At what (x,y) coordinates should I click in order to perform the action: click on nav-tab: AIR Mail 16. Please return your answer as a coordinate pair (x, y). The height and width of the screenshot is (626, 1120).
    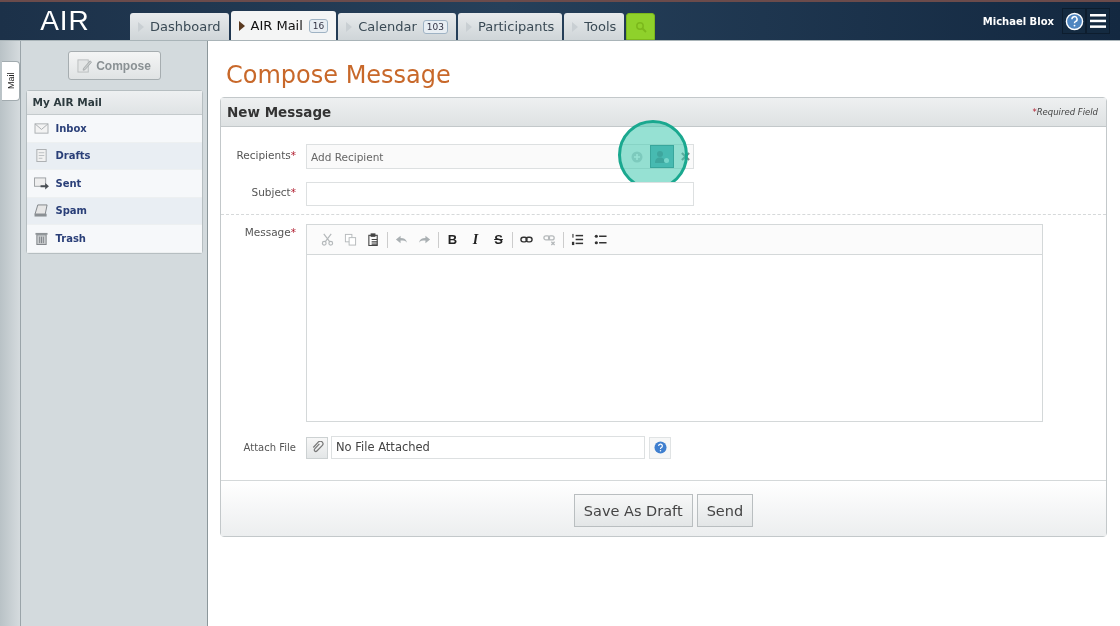
    Looking at the image, I should click on (283, 25).